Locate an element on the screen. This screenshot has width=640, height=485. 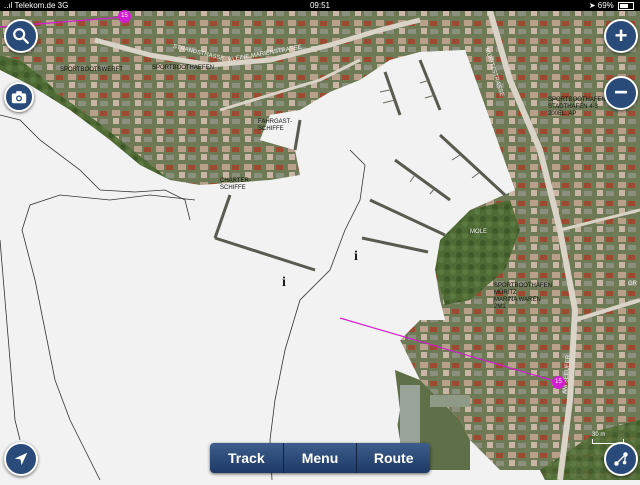
map-label: Charter- schiffe is located at coordinates (235, 184).